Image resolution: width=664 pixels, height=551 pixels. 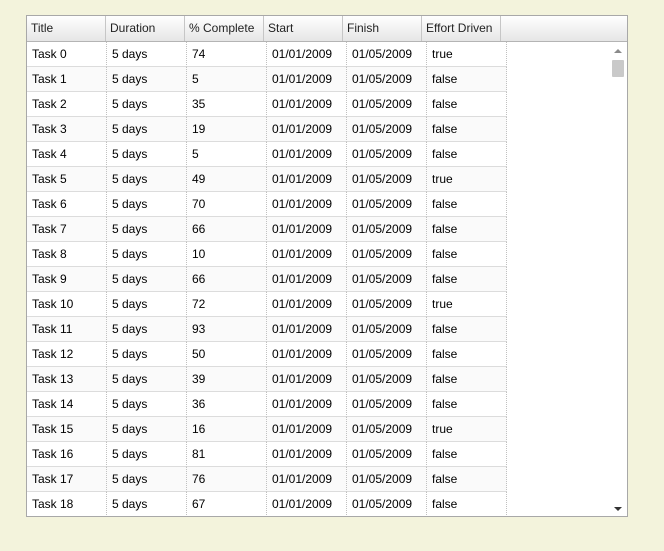 I want to click on cell-percent-complete: 35, so click(x=227, y=104).